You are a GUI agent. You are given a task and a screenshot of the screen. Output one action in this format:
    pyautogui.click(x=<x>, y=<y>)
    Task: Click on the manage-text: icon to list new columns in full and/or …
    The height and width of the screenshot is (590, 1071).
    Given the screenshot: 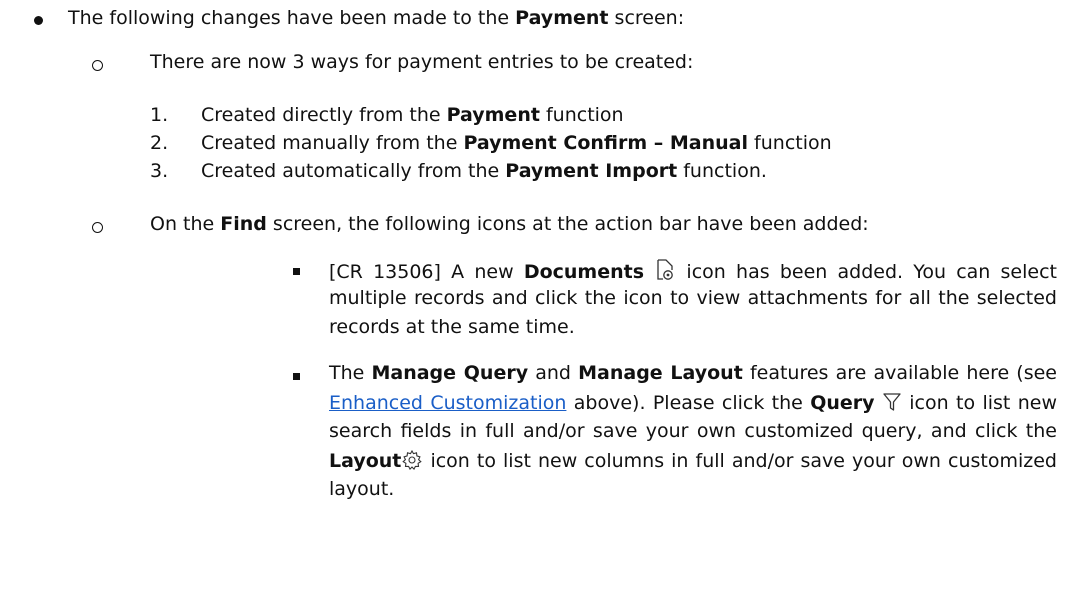 What is the action you would take?
    pyautogui.click(x=740, y=461)
    